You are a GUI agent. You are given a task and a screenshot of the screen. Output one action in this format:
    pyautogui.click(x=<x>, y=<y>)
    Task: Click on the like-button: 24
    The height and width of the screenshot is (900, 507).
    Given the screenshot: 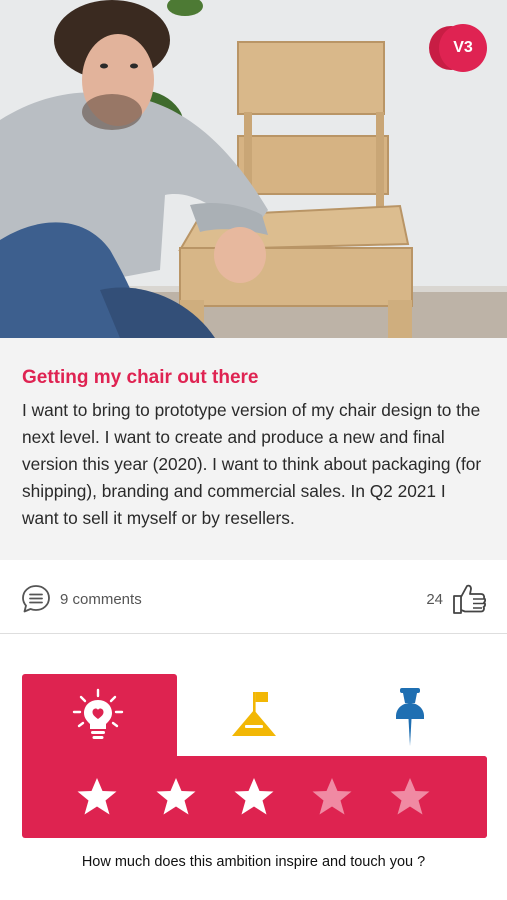 What is the action you would take?
    pyautogui.click(x=456, y=599)
    